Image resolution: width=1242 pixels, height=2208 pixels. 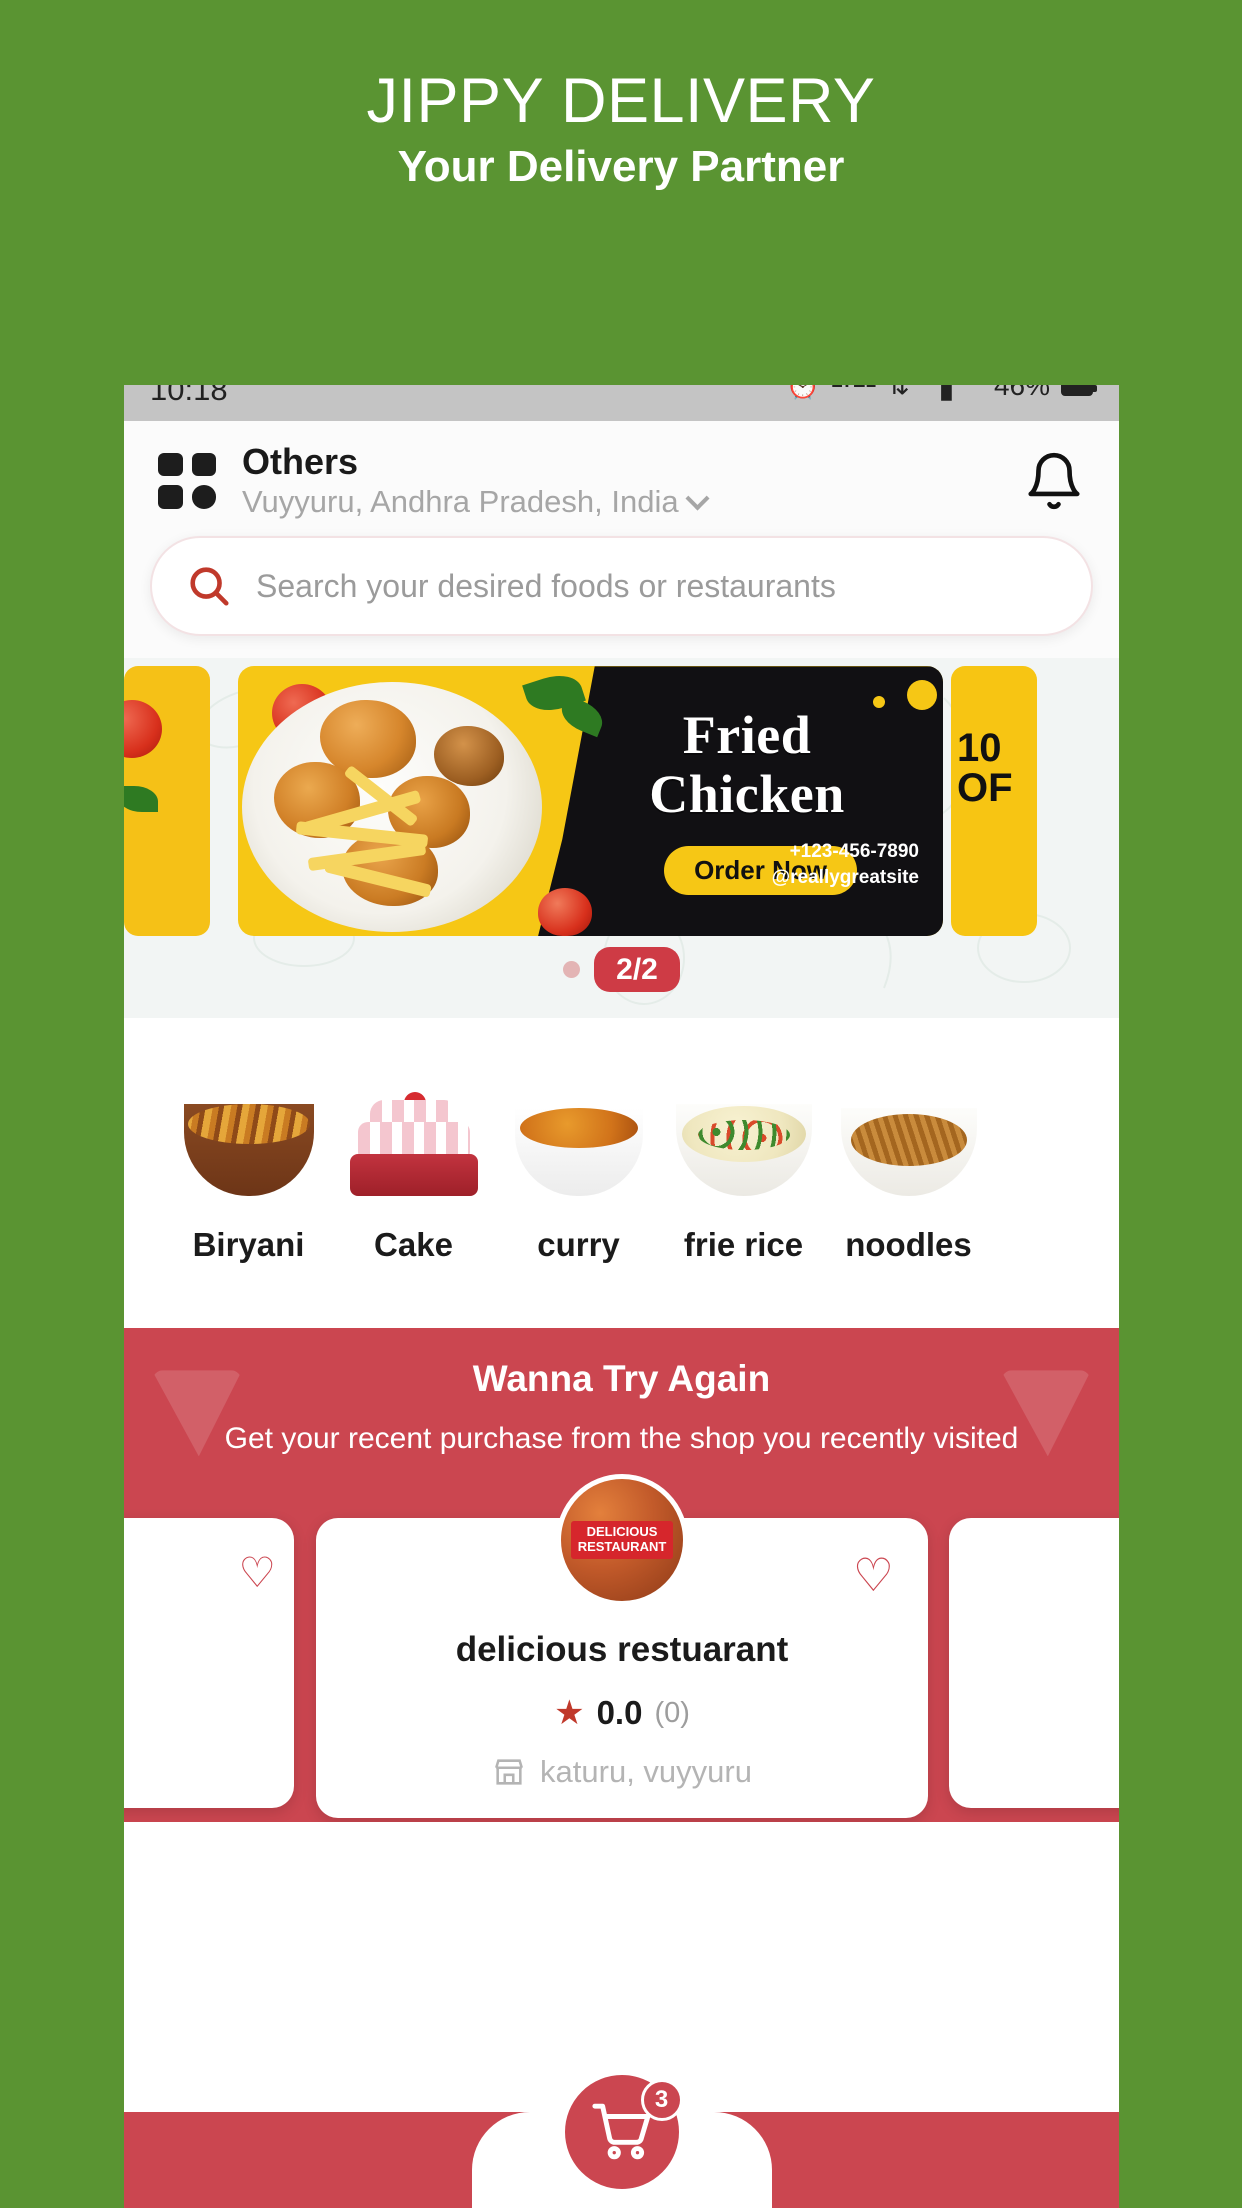 I want to click on carousel-pager: 2/2, so click(x=621, y=969).